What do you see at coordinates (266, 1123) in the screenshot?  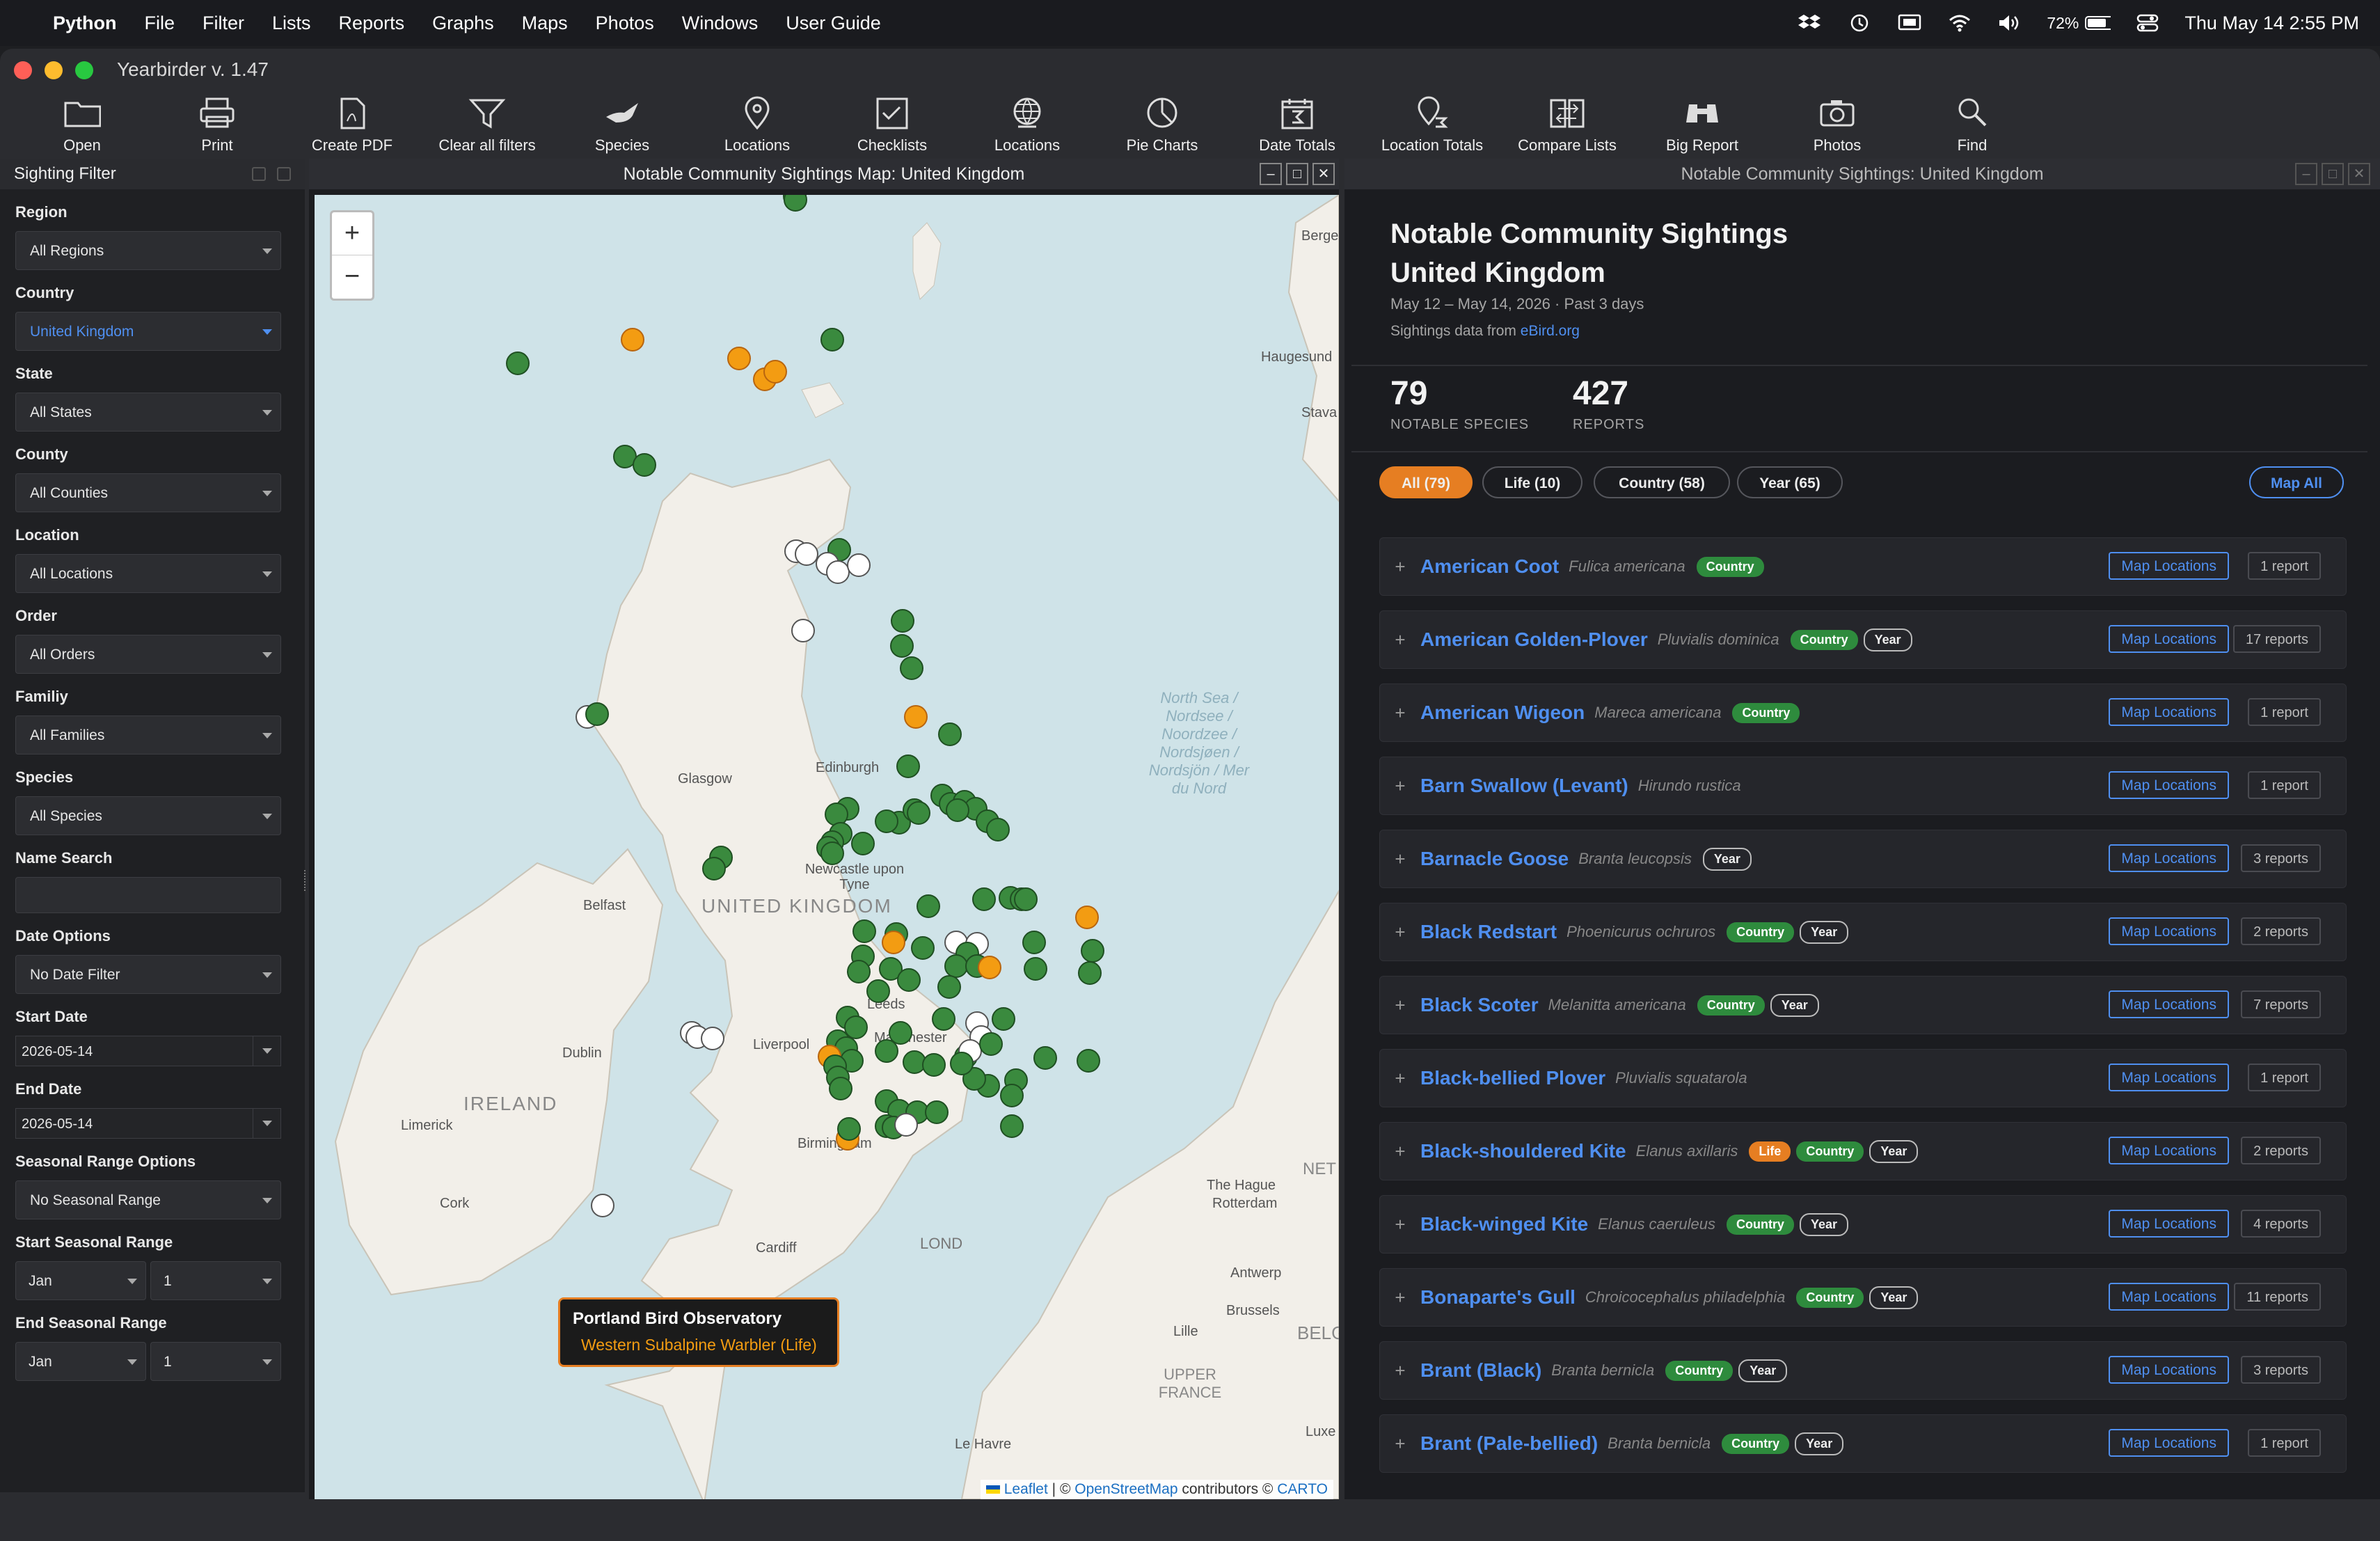 I see `end-date-picker-button` at bounding box center [266, 1123].